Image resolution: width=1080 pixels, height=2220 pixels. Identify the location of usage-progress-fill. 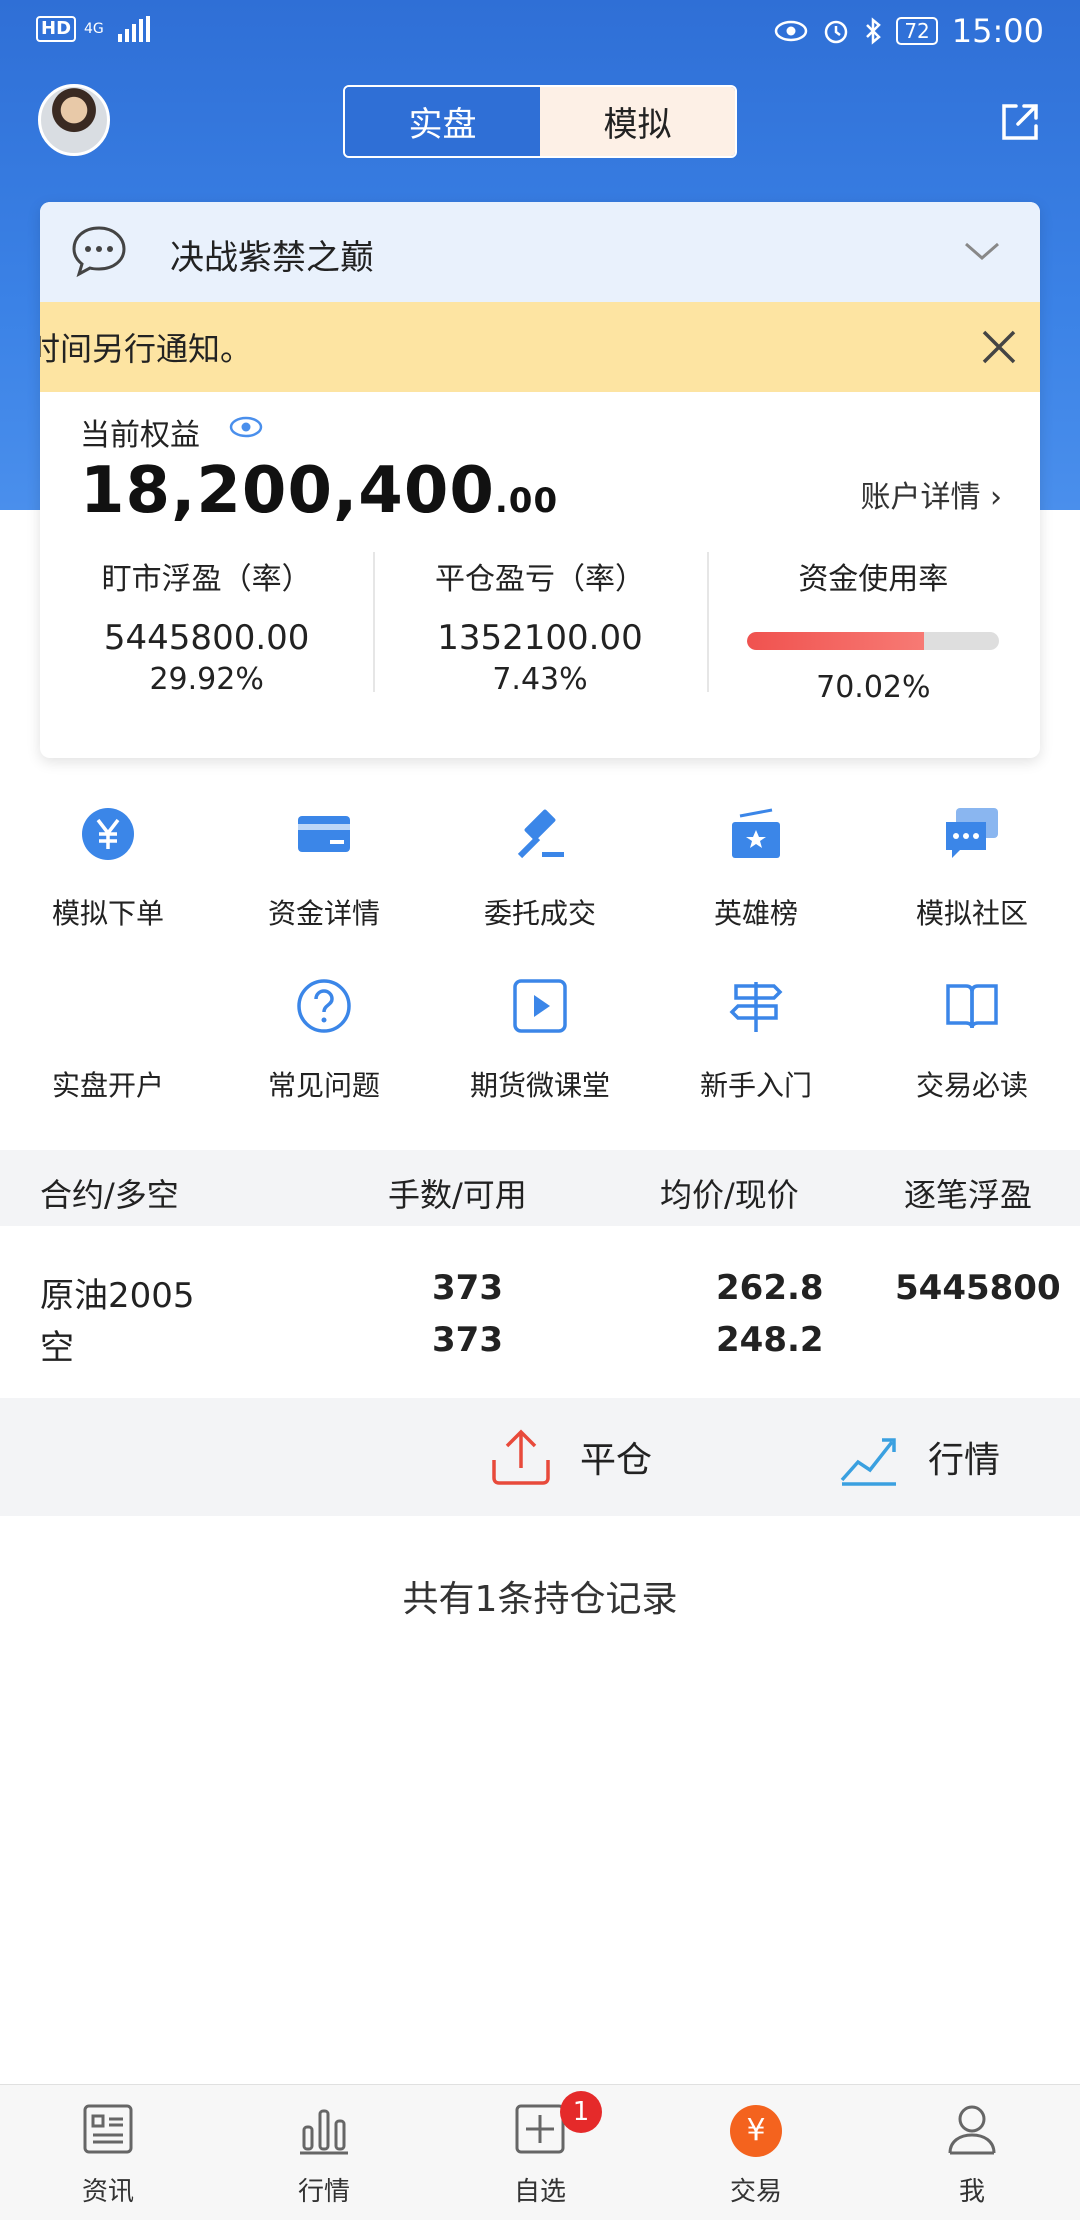
(835, 641).